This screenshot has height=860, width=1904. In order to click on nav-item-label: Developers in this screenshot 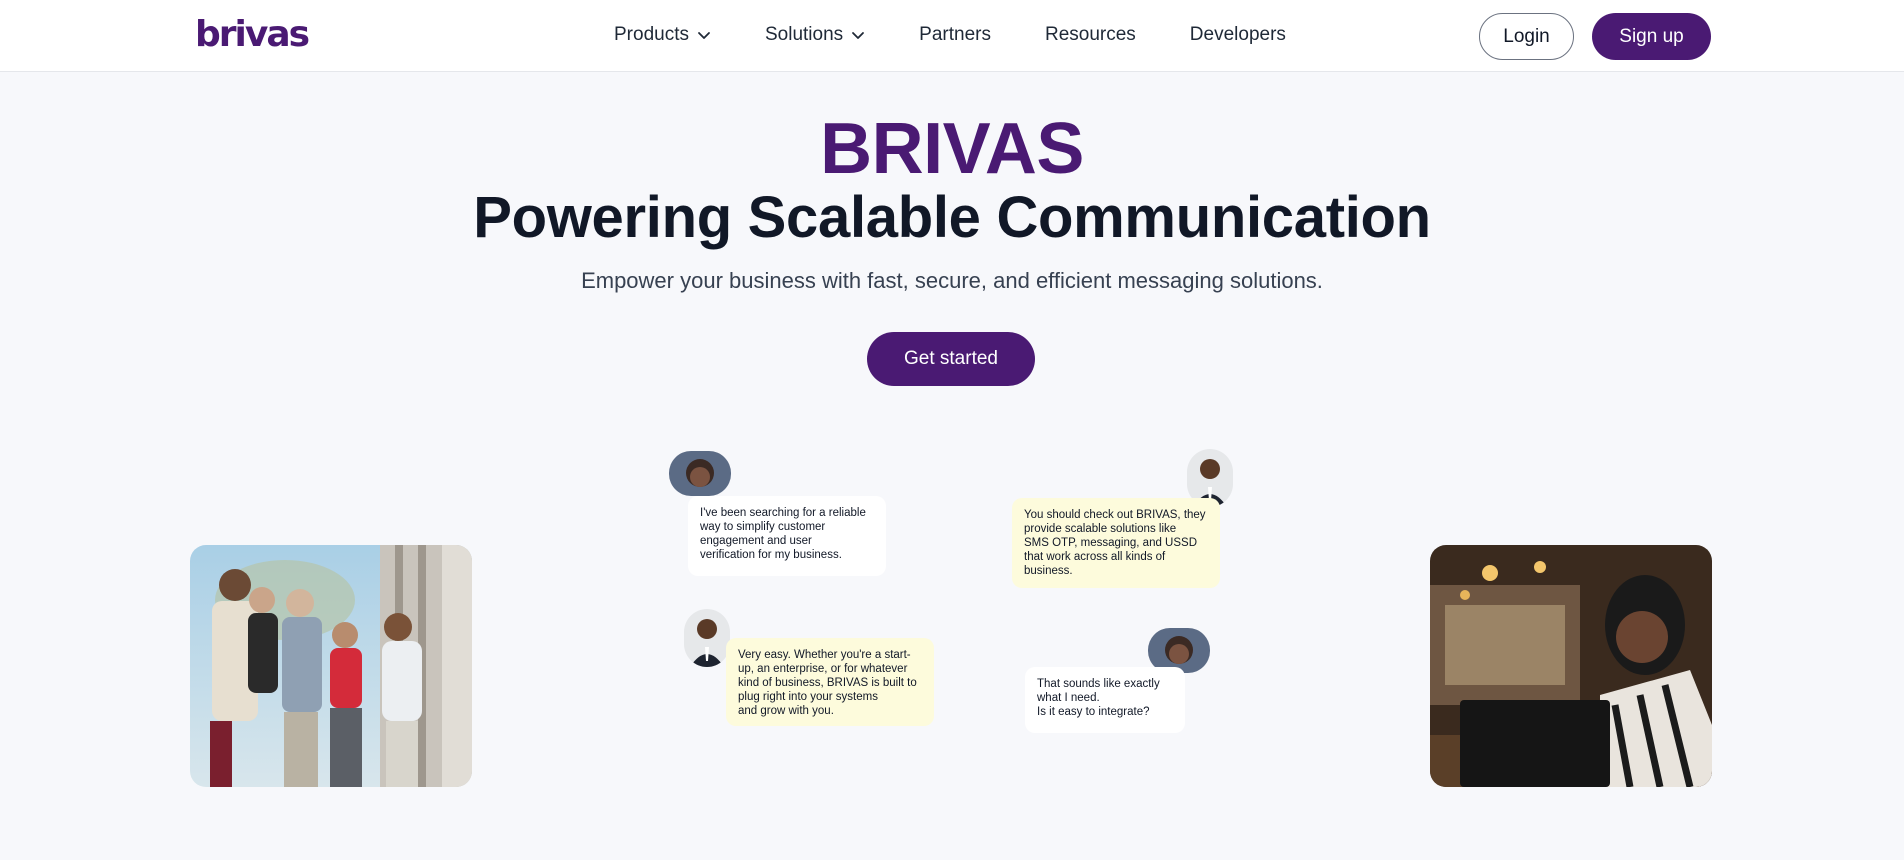, I will do `click(1237, 34)`.